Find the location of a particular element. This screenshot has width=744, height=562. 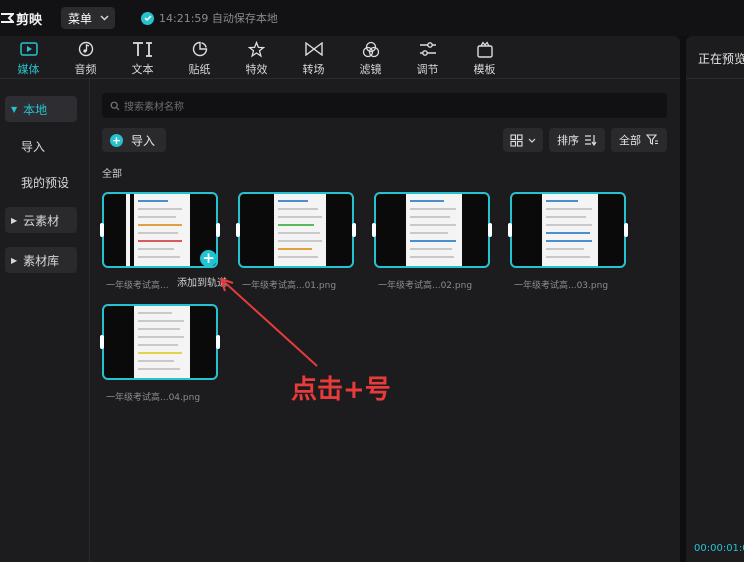

app-name: 剪映 is located at coordinates (29, 20).